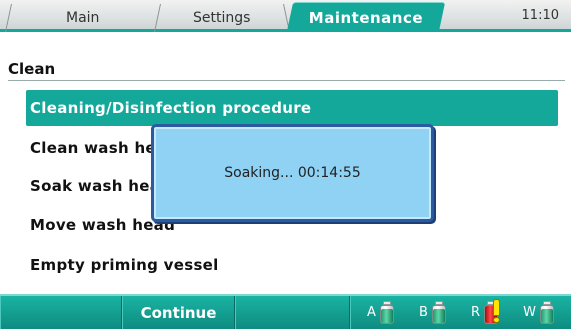 This screenshot has width=571, height=329. What do you see at coordinates (423, 312) in the screenshot?
I see `bottle-b-label: B` at bounding box center [423, 312].